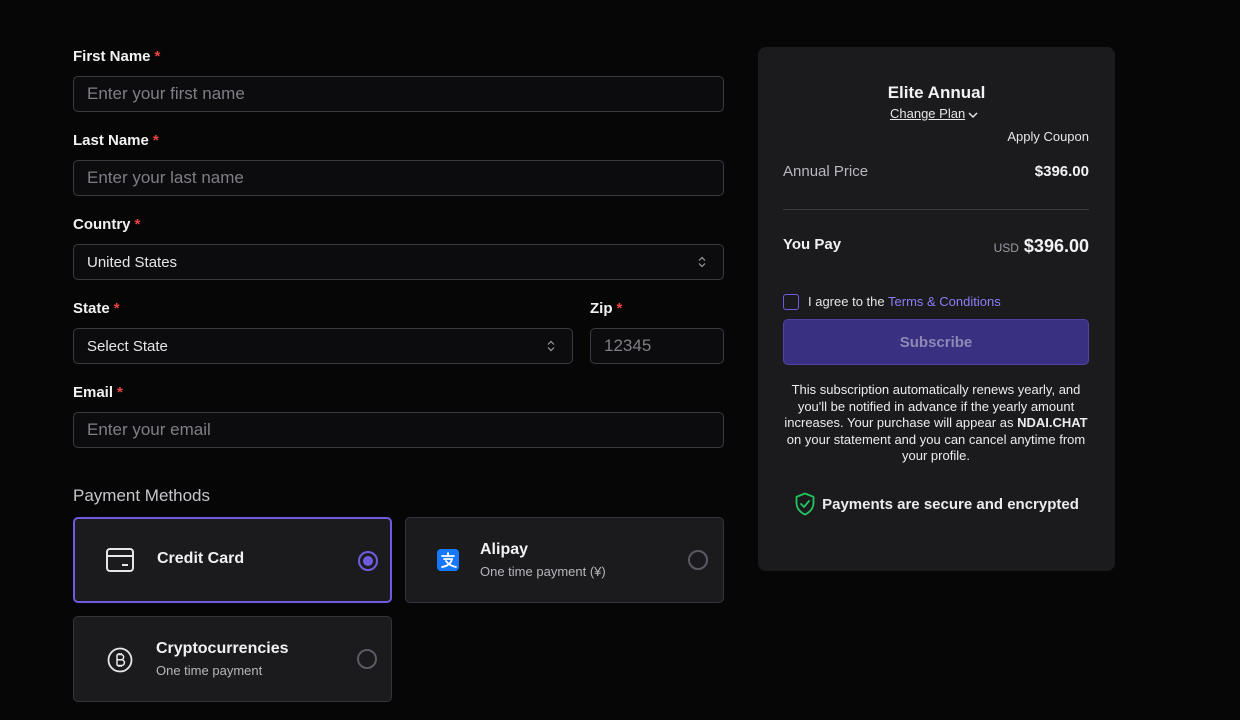 Image resolution: width=1240 pixels, height=720 pixels. I want to click on email-input: Enter your email, so click(398, 430).